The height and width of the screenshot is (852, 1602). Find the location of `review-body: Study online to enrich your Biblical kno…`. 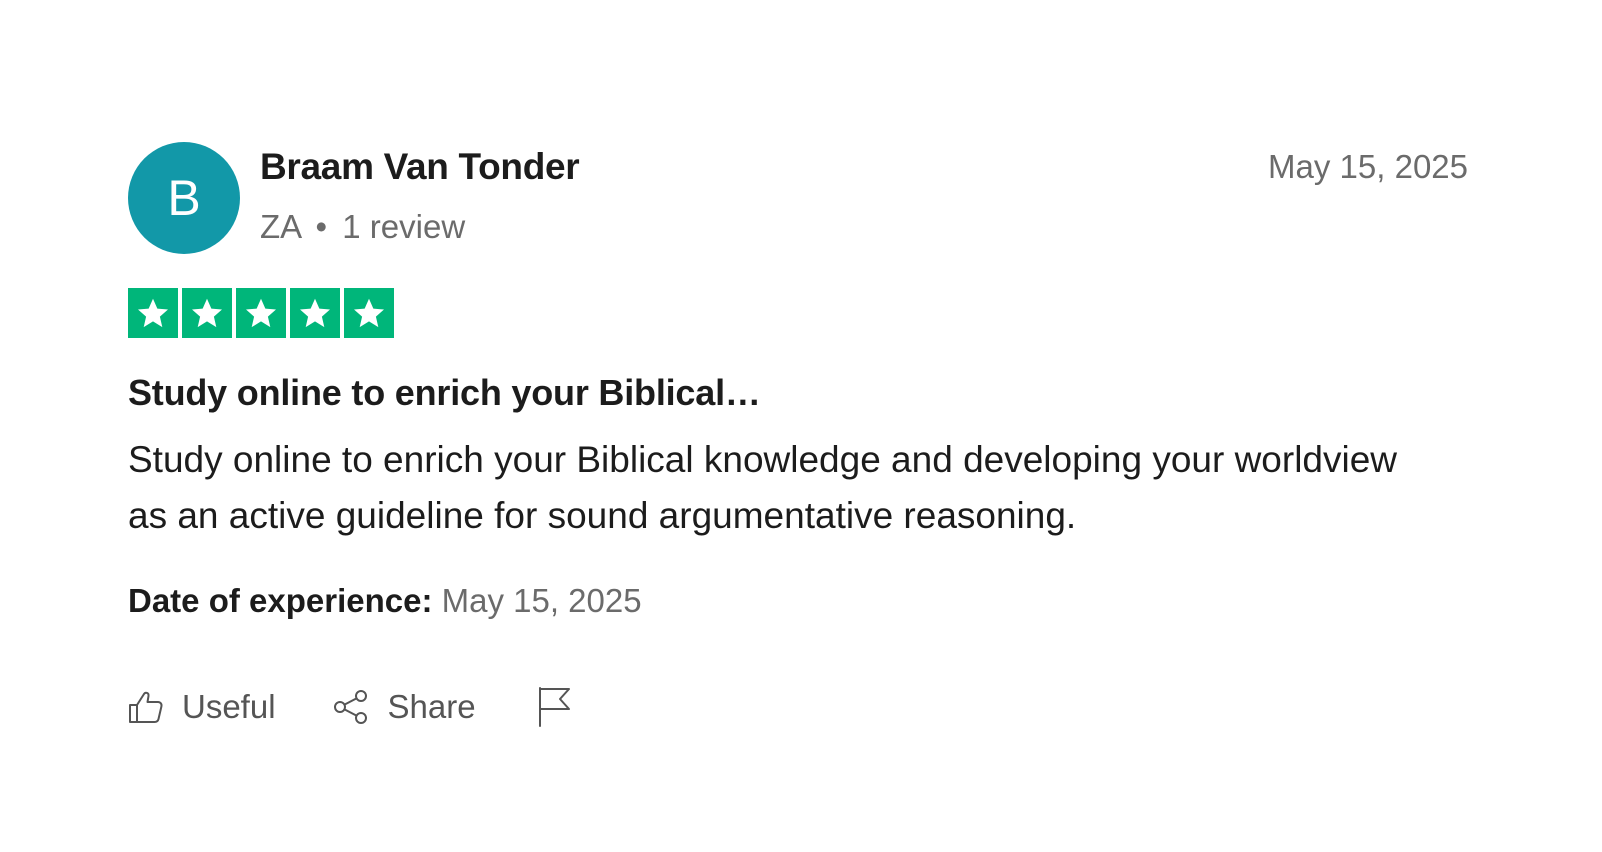

review-body: Study online to enrich your Biblical kno… is located at coordinates (763, 487).